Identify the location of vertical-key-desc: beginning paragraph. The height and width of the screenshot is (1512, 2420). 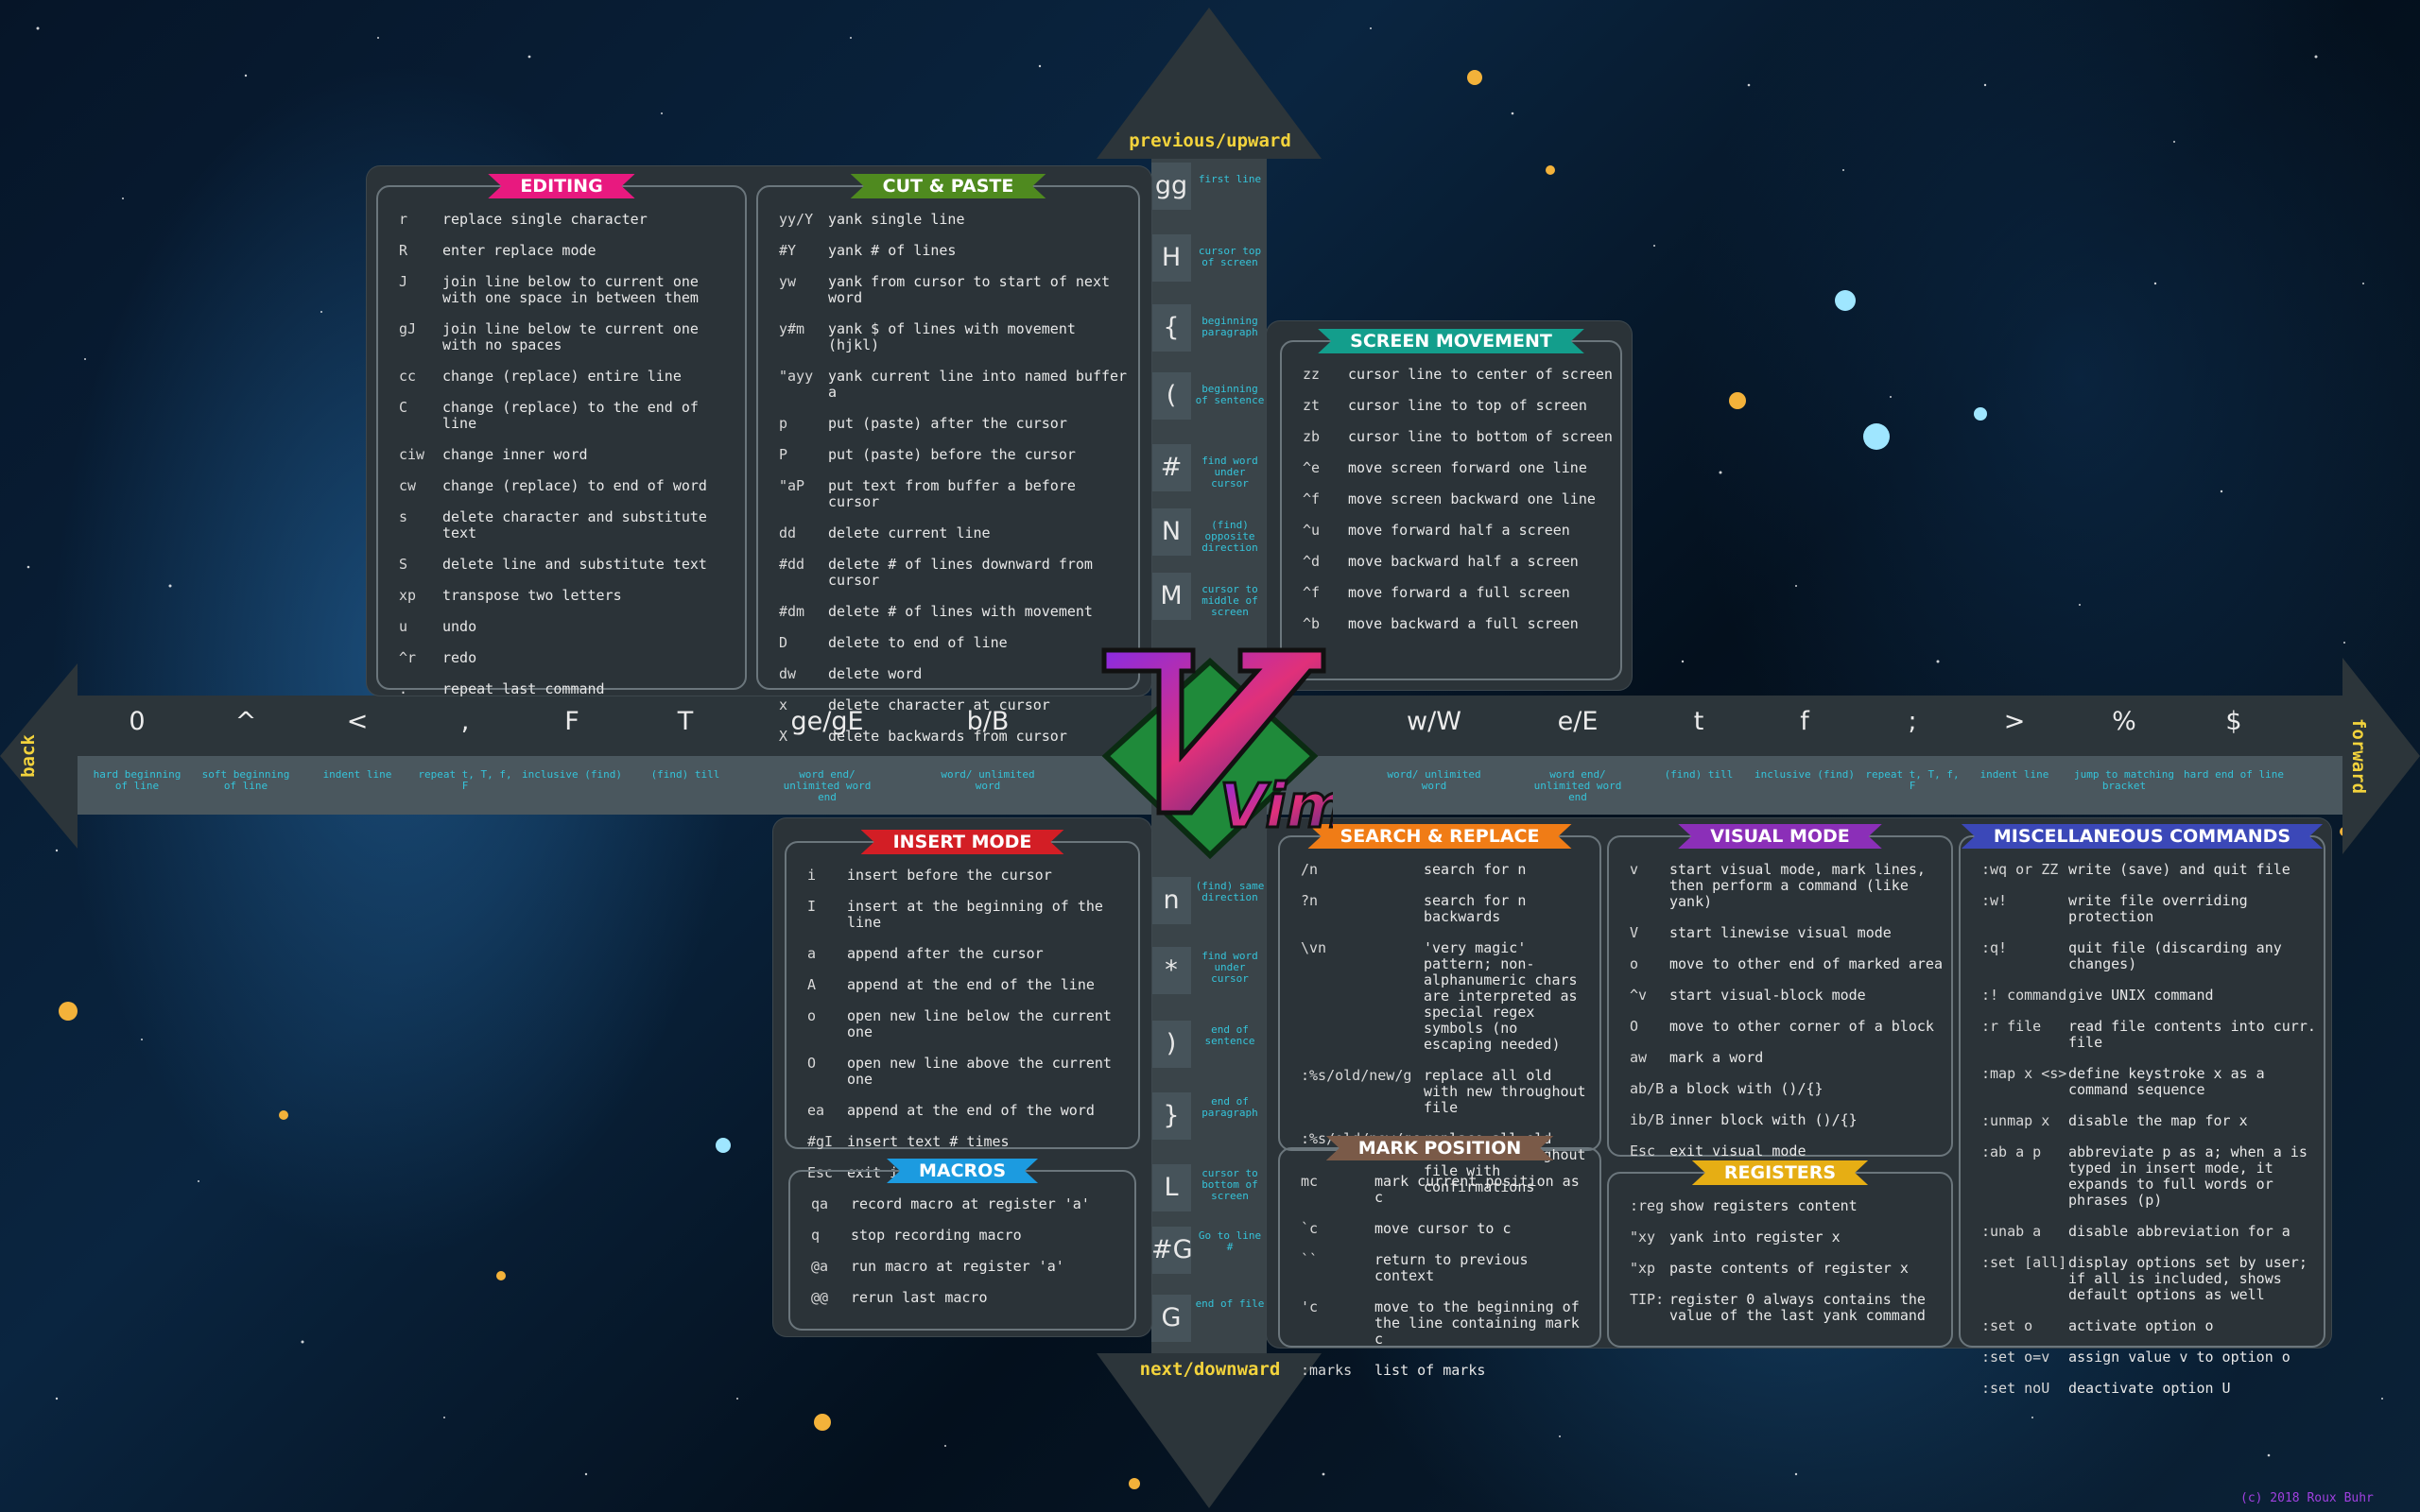
(1229, 326).